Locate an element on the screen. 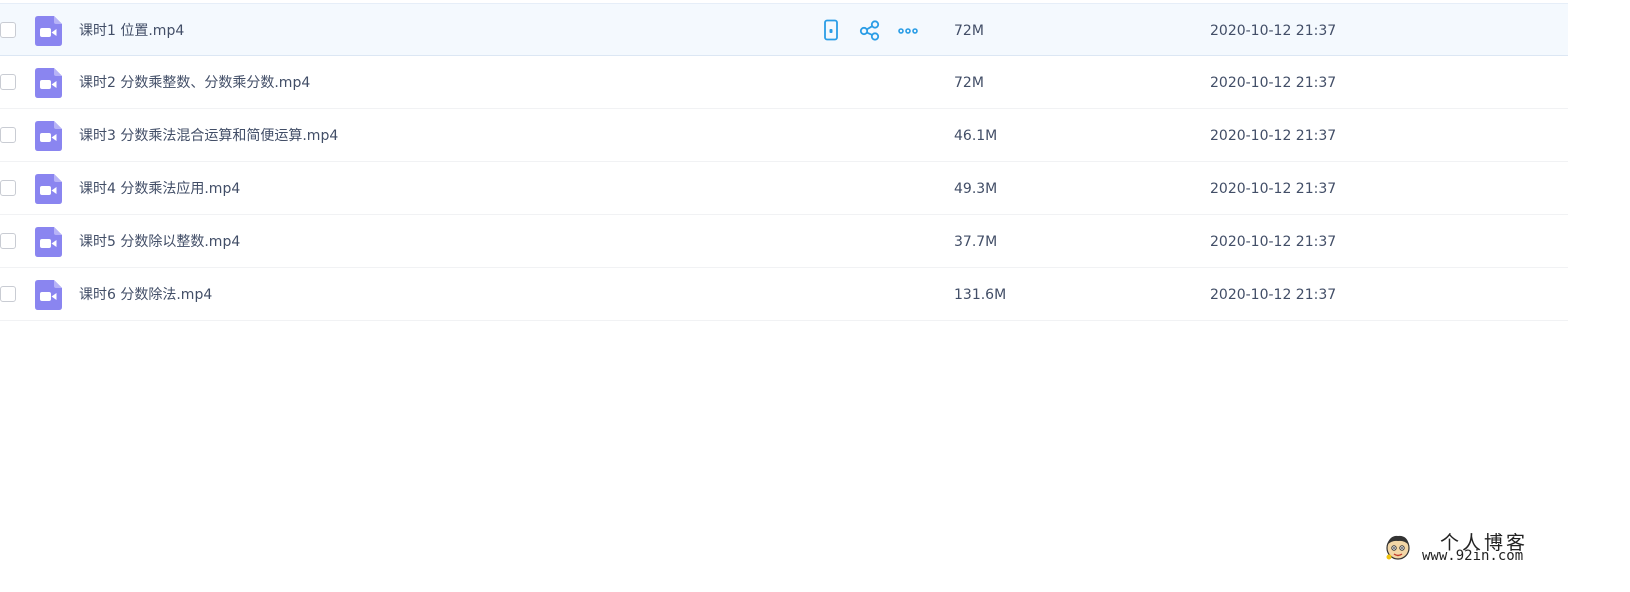 The height and width of the screenshot is (592, 1630). file-name: 课时6 分数除法.mp4 is located at coordinates (145, 295).